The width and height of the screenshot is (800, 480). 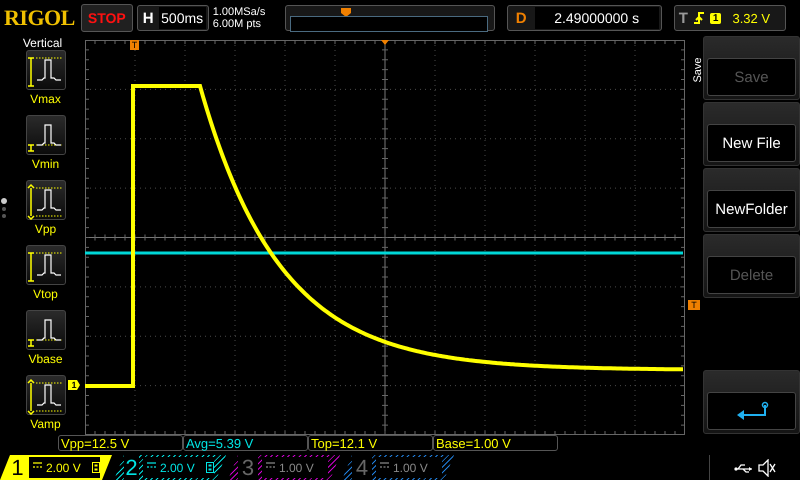 I want to click on trigger-box: T 1 3.32 V, so click(x=730, y=18).